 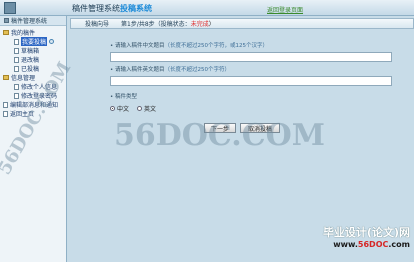 I want to click on breadcrumb: 投稿向导 第1步/共8步（投稿状态： 未完成）, so click(x=242, y=23).